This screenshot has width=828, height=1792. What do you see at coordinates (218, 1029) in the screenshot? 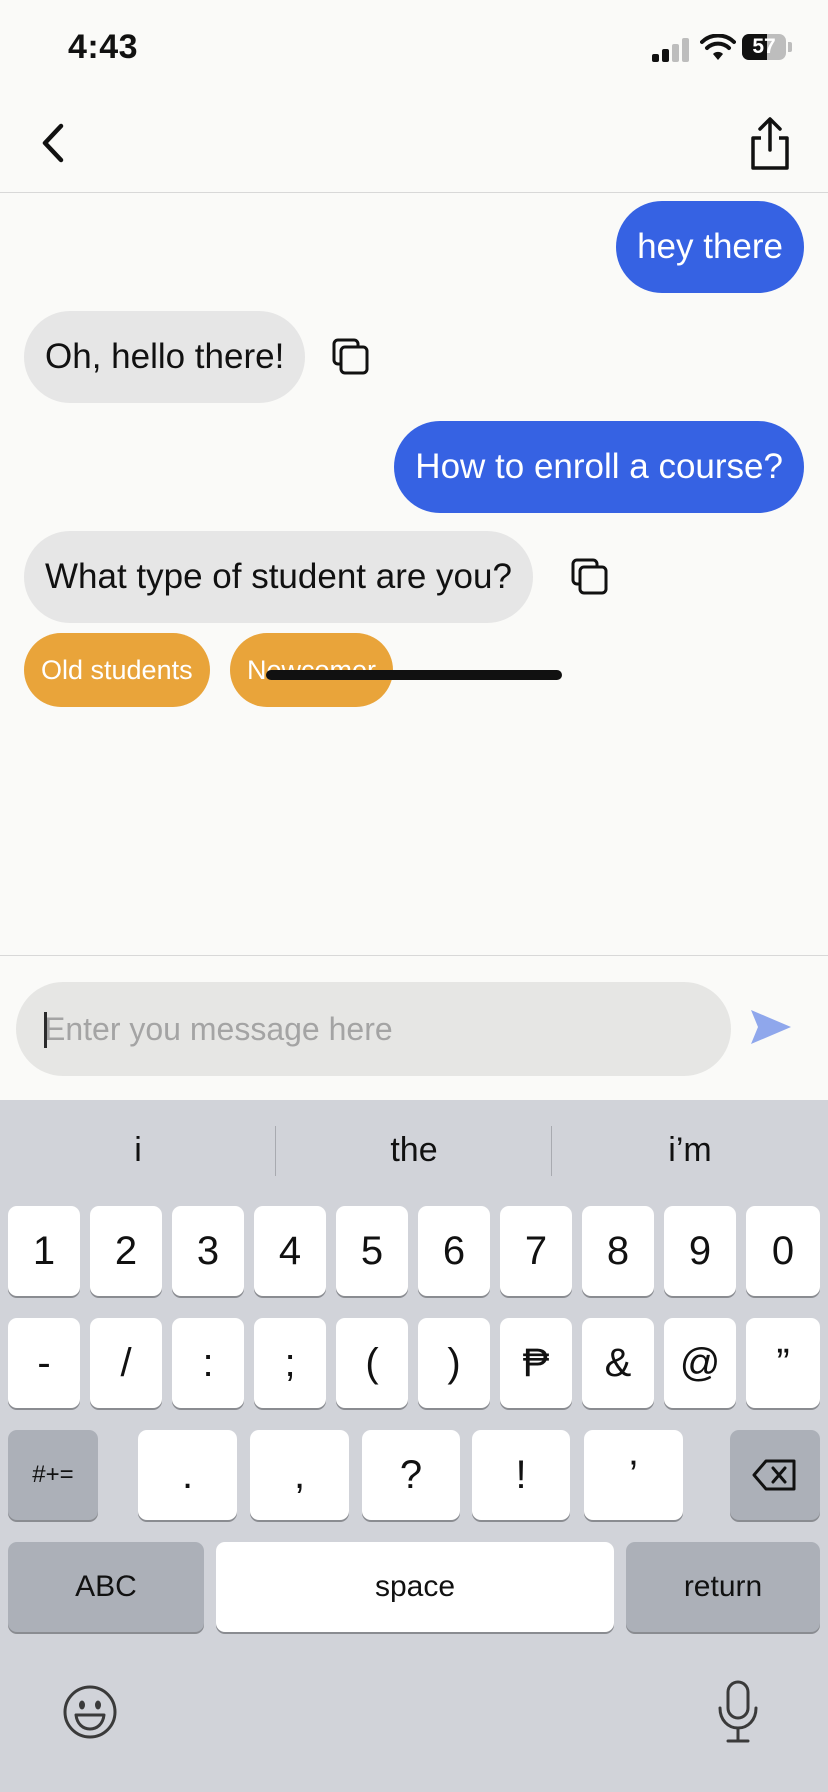
I see `message-placeholder: Enter you message here` at bounding box center [218, 1029].